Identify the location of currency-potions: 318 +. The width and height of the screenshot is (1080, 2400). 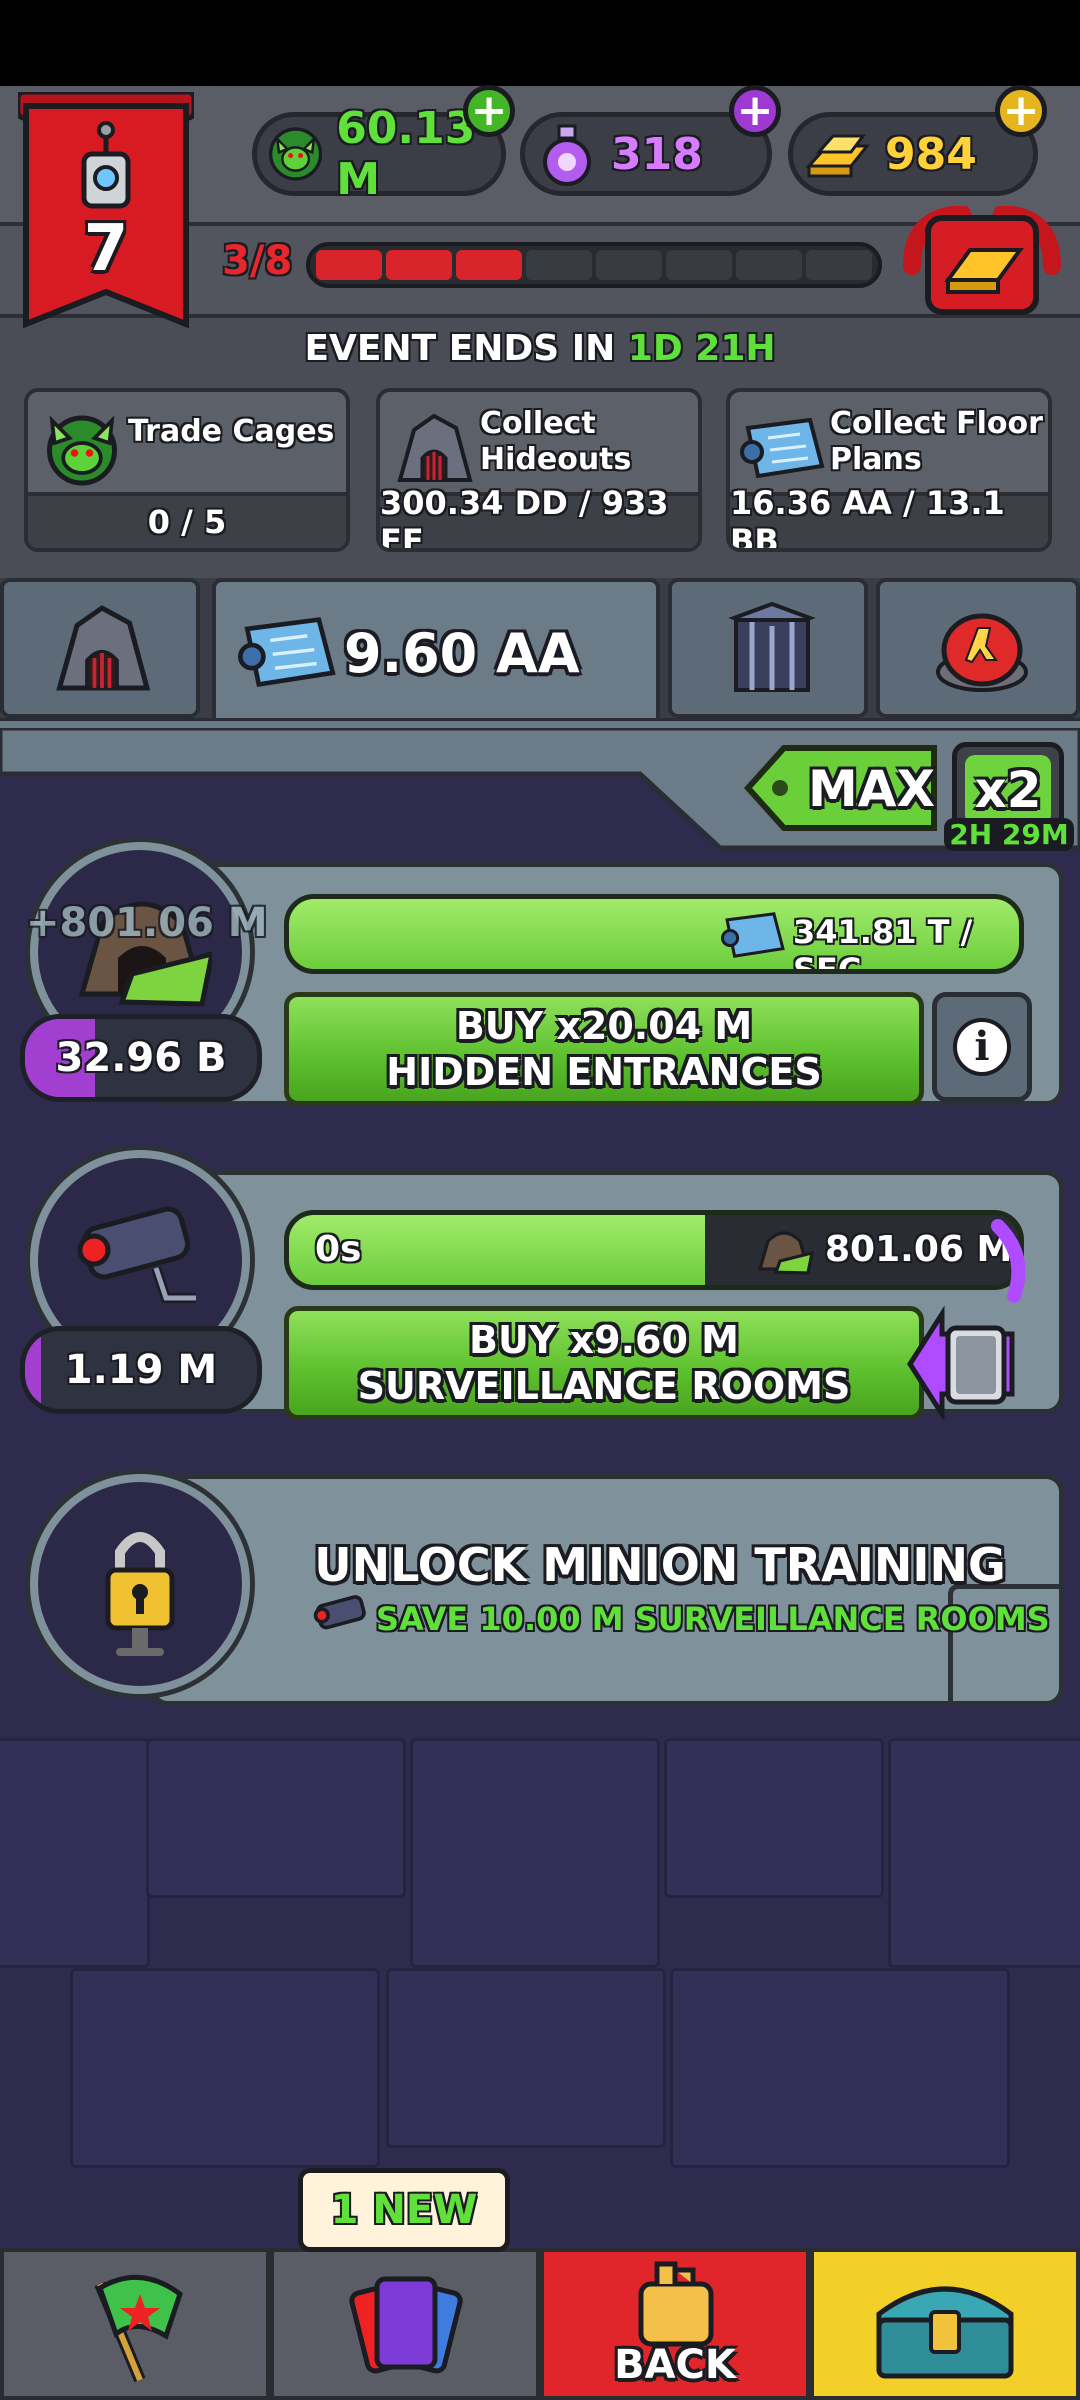
(650, 140).